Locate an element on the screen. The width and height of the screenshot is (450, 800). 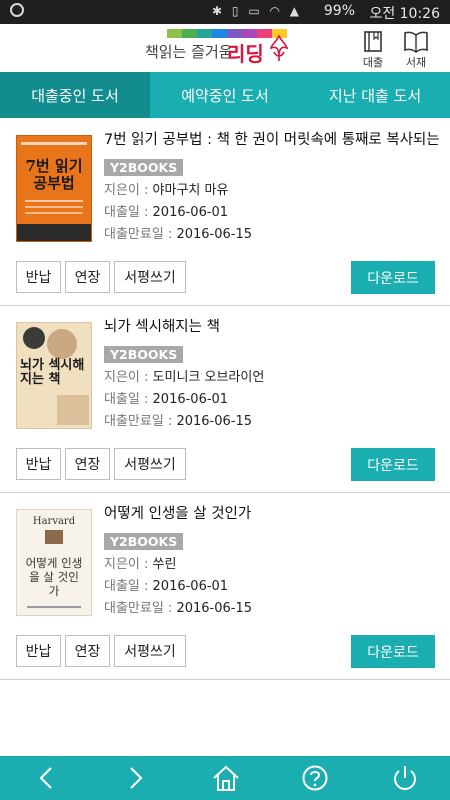
book-cover: Harvard 어떻게 인생을 살 것인가 is located at coordinates (54, 562).